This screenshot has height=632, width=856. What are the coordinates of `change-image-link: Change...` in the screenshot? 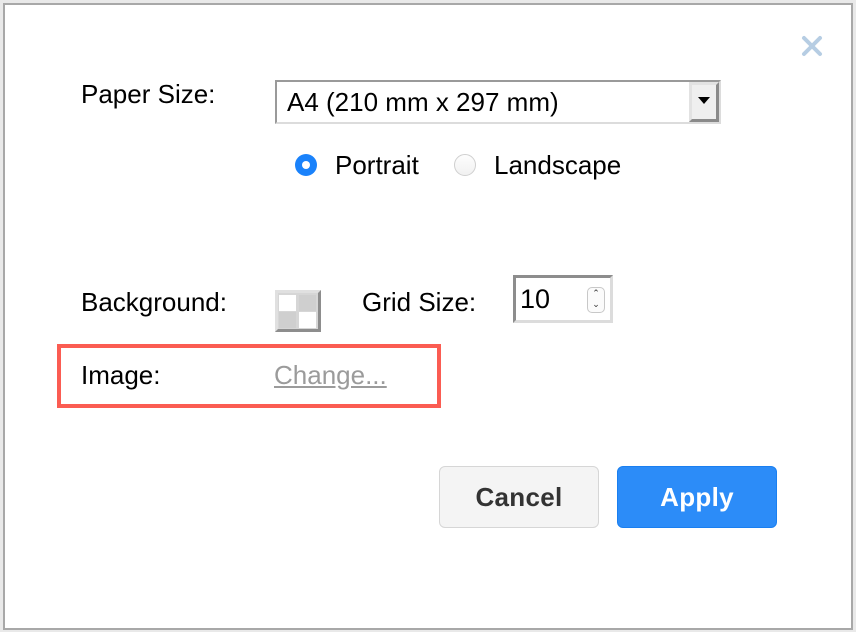 It's located at (330, 375).